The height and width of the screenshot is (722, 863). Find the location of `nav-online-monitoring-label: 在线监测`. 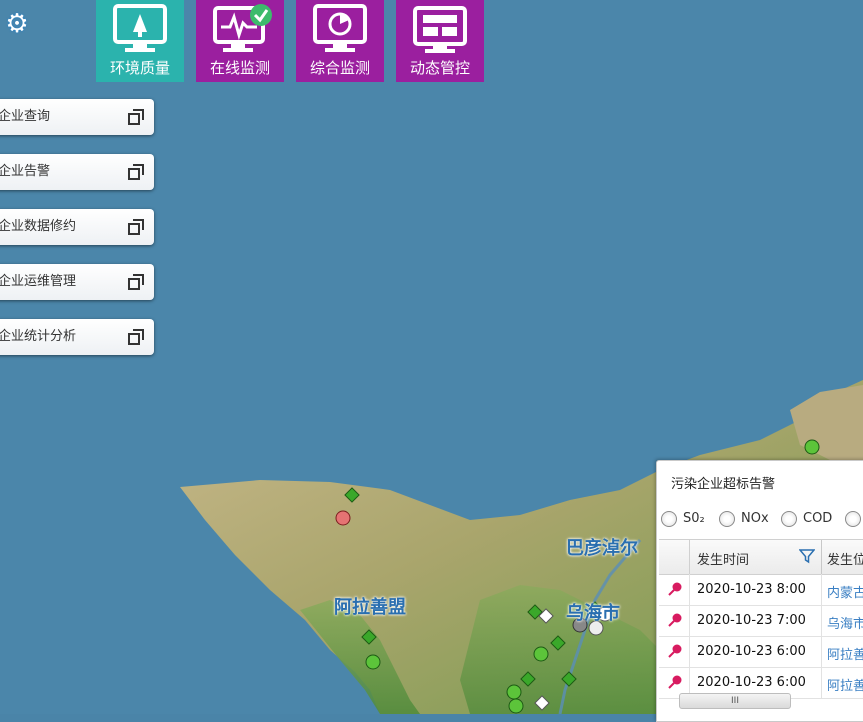

nav-online-monitoring-label: 在线监测 is located at coordinates (239, 68).